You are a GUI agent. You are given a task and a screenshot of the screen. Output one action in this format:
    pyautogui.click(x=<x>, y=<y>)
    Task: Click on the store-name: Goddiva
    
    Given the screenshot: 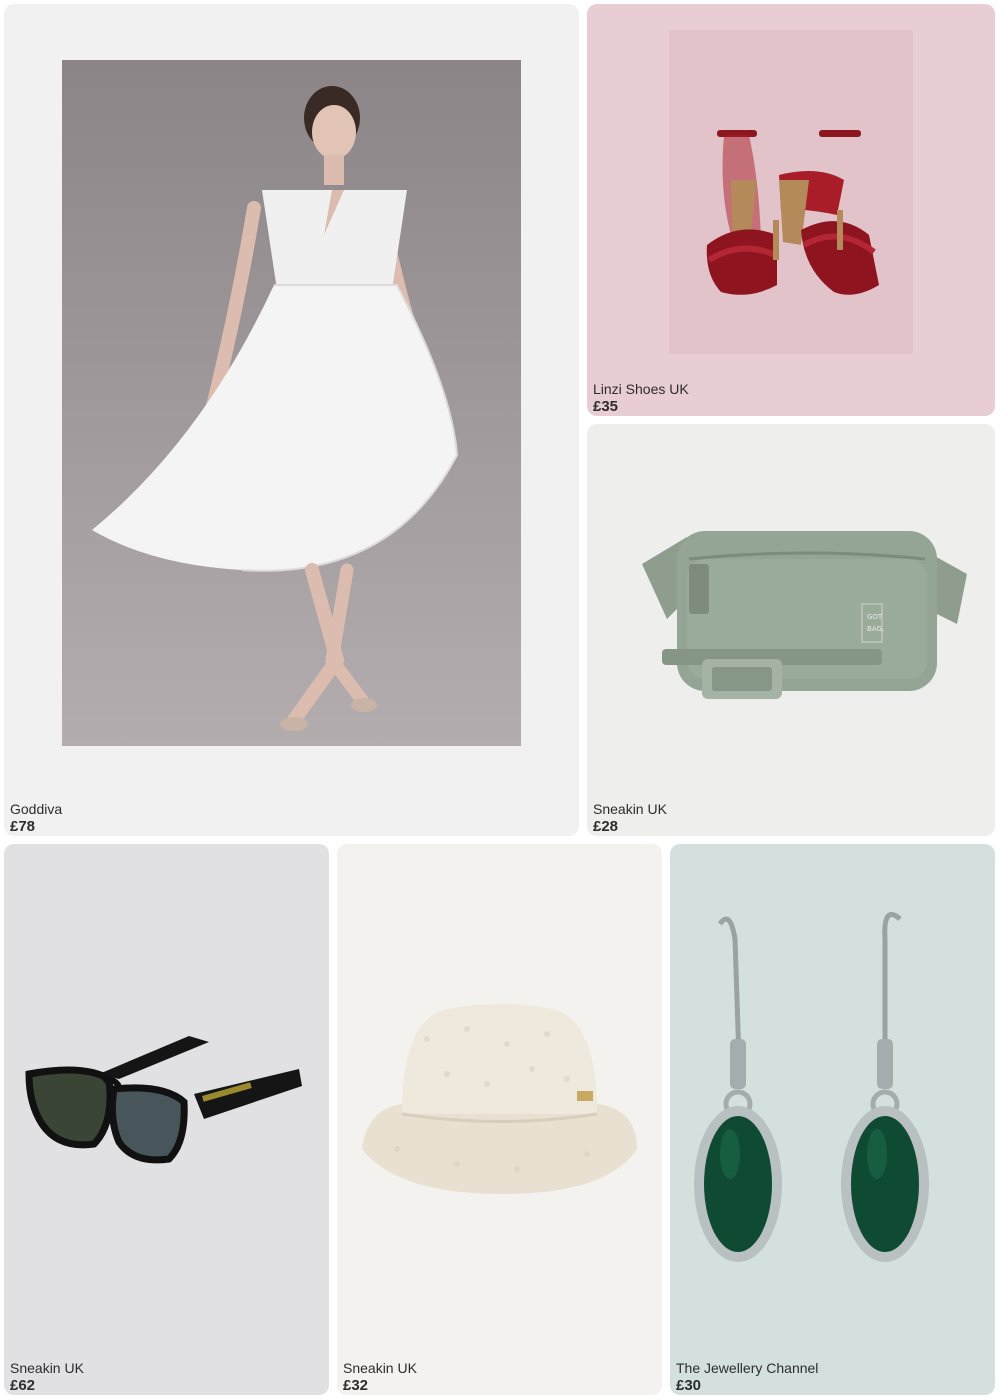 What is the action you would take?
    pyautogui.click(x=36, y=809)
    